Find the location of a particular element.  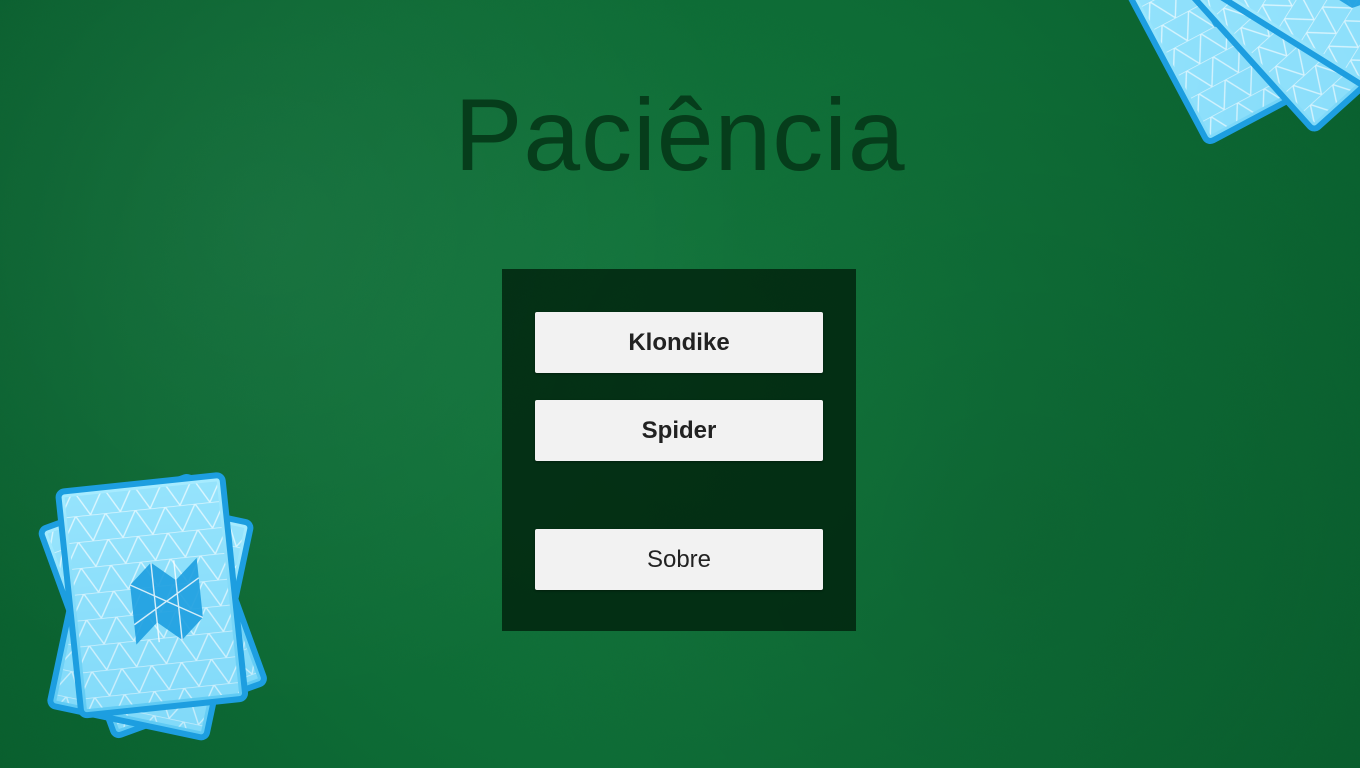

menu-panel: Klondike Spider Sobre is located at coordinates (679, 450).